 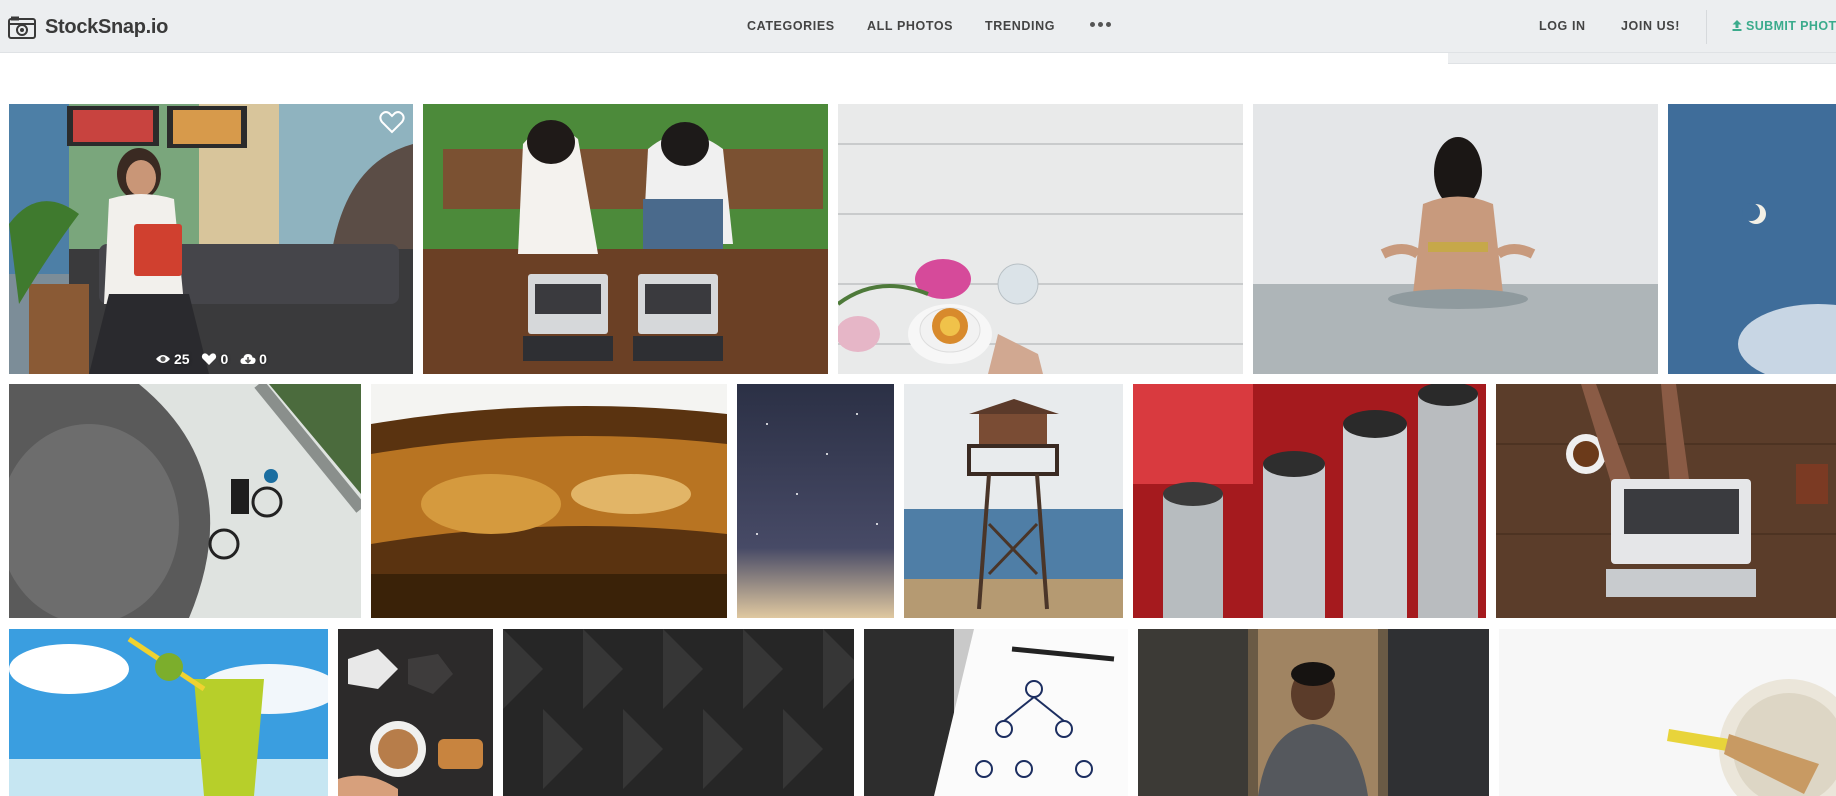 What do you see at coordinates (1737, 25) in the screenshot?
I see `upload-icon` at bounding box center [1737, 25].